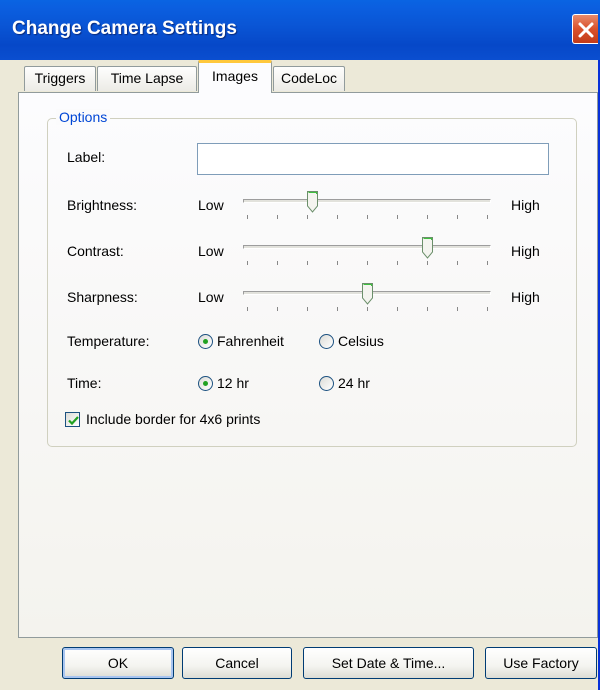  Describe the element at coordinates (108, 341) in the screenshot. I see `temperature-caption: Temperature:` at that location.